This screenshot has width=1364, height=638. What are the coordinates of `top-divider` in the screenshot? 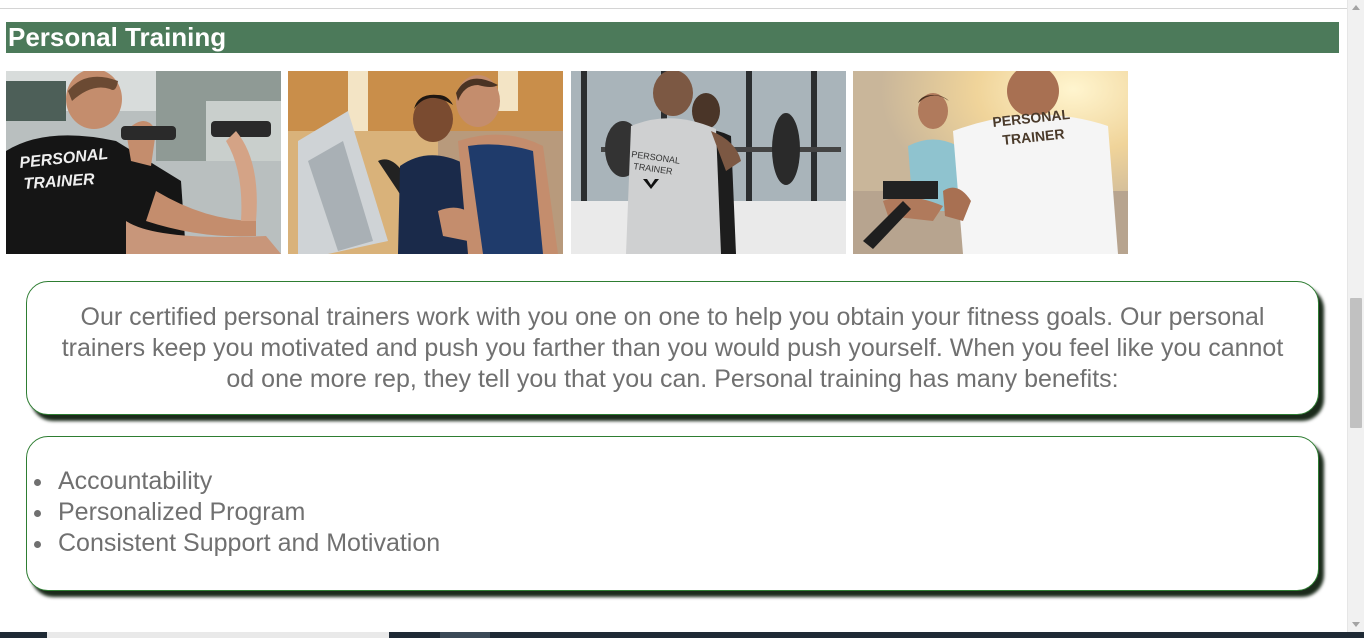 It's located at (673, 4).